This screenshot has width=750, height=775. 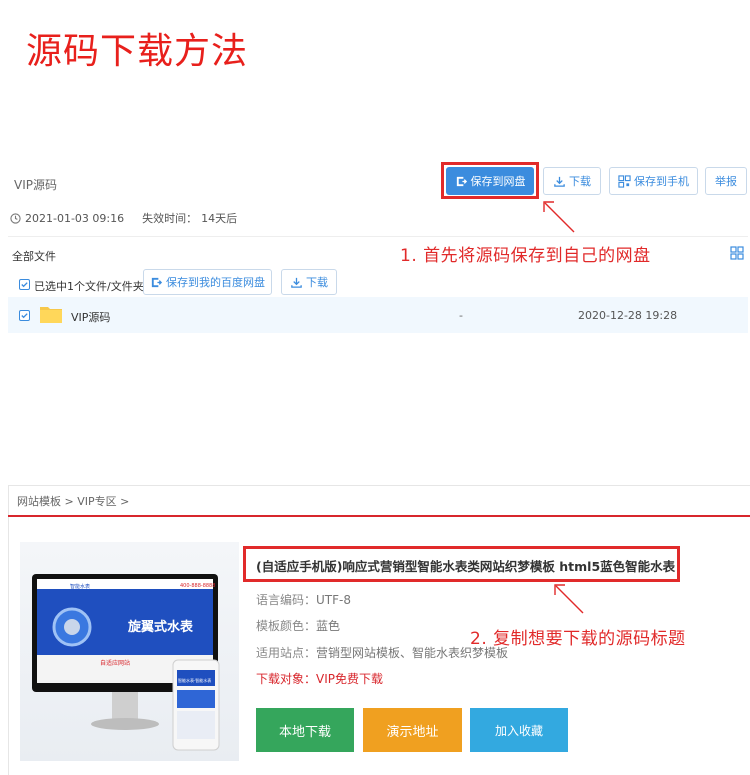 What do you see at coordinates (286, 626) in the screenshot?
I see `attr-color-label: 模板颜色：` at bounding box center [286, 626].